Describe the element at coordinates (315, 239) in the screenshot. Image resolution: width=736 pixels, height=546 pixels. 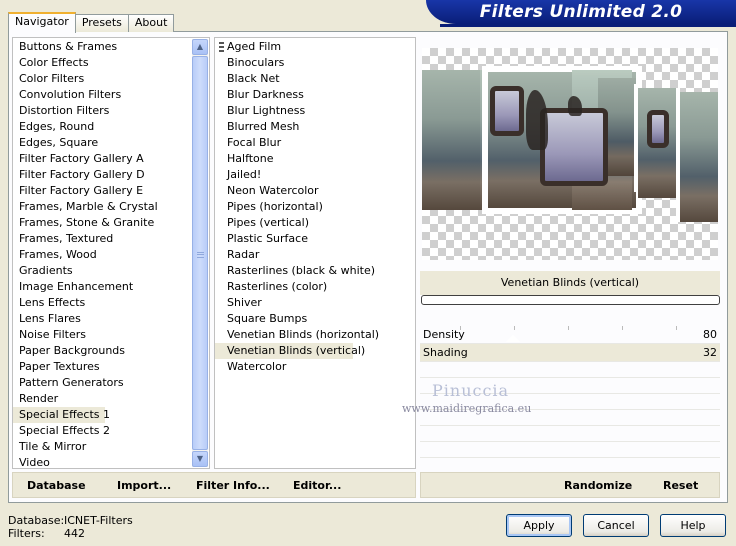
I see `filter-item: Plastic Surface` at that location.